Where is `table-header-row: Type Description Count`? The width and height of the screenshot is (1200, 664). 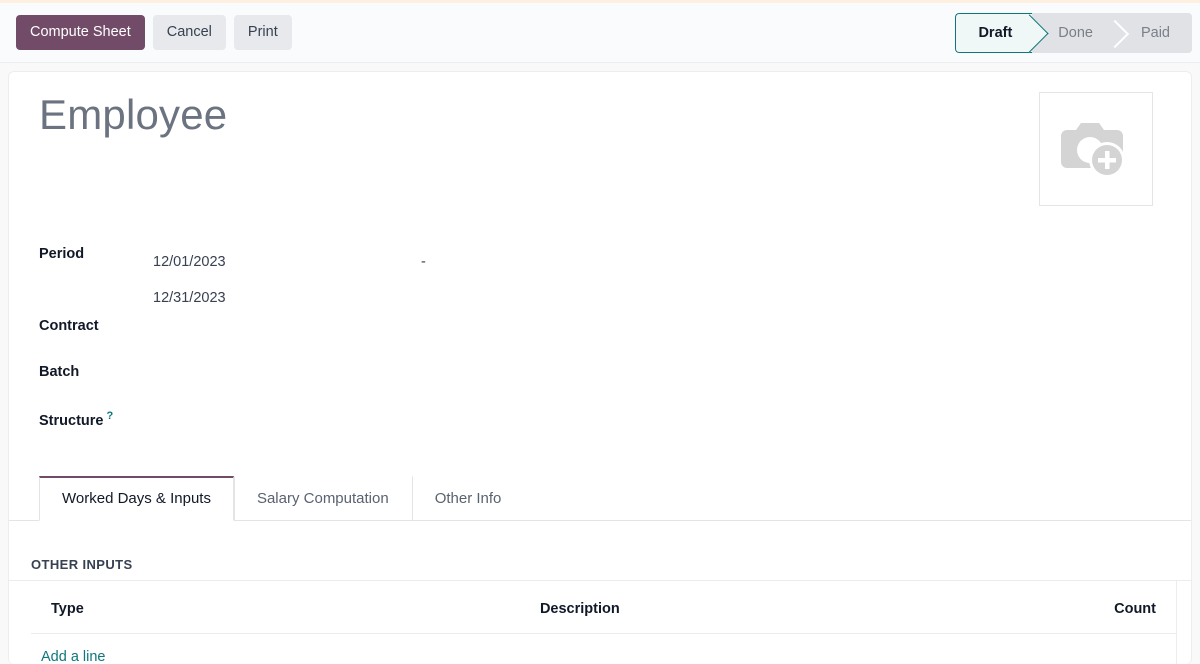 table-header-row: Type Description Count is located at coordinates (604, 607).